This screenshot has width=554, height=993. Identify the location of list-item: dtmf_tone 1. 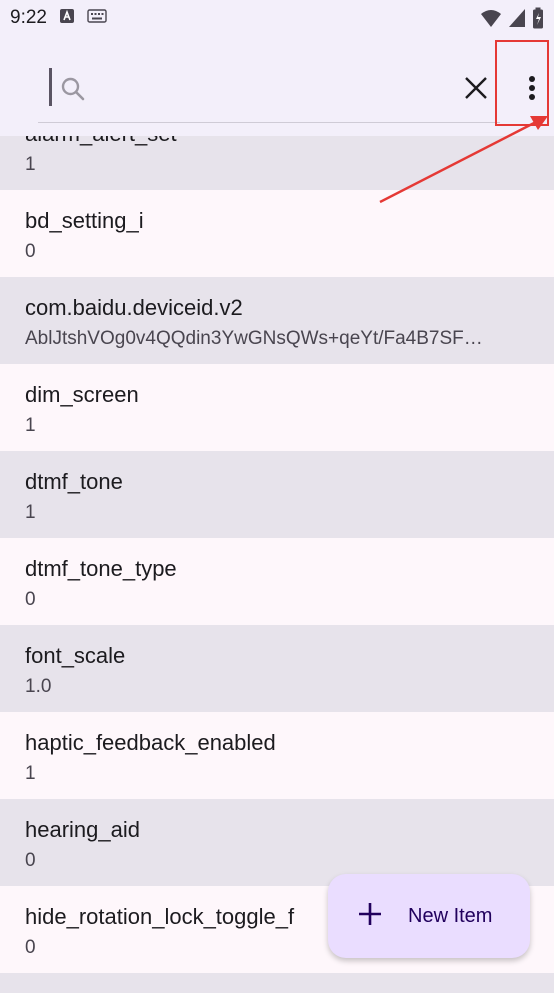
(277, 494).